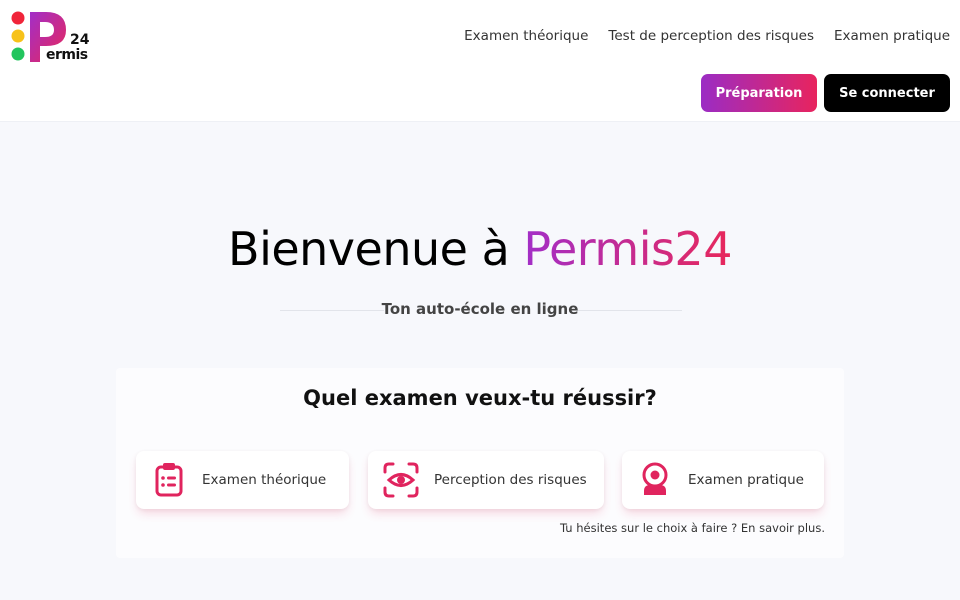 The image size is (960, 600). What do you see at coordinates (655, 478) in the screenshot?
I see `steering-wheel-icon` at bounding box center [655, 478].